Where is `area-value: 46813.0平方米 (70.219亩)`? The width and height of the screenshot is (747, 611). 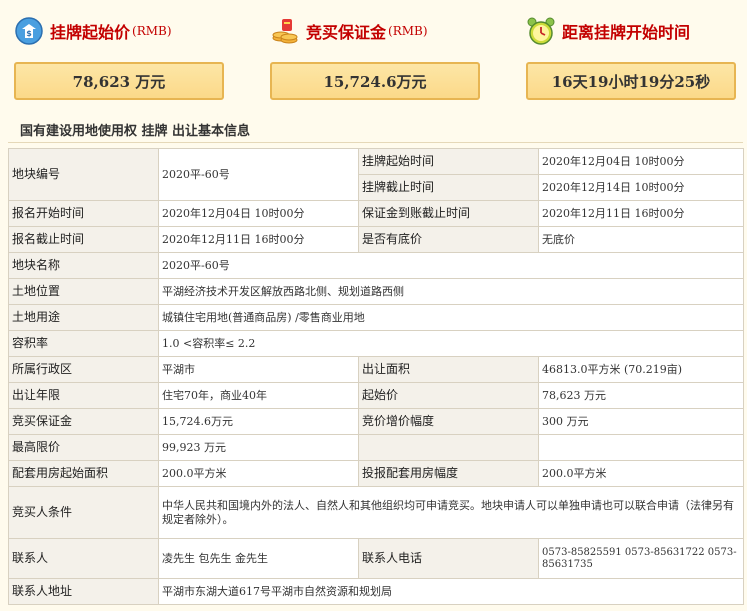
area-value: 46813.0平方米 (70.219亩) is located at coordinates (641, 369).